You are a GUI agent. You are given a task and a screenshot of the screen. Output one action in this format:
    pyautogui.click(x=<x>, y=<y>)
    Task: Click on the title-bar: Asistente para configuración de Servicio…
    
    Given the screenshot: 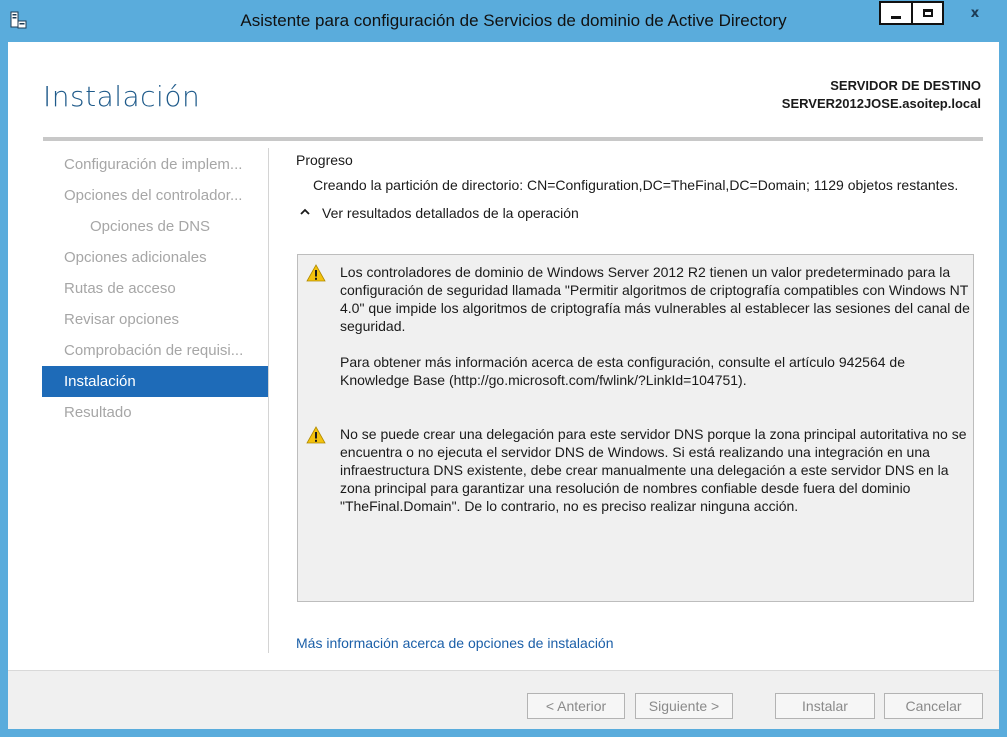 What is the action you would take?
    pyautogui.click(x=503, y=21)
    